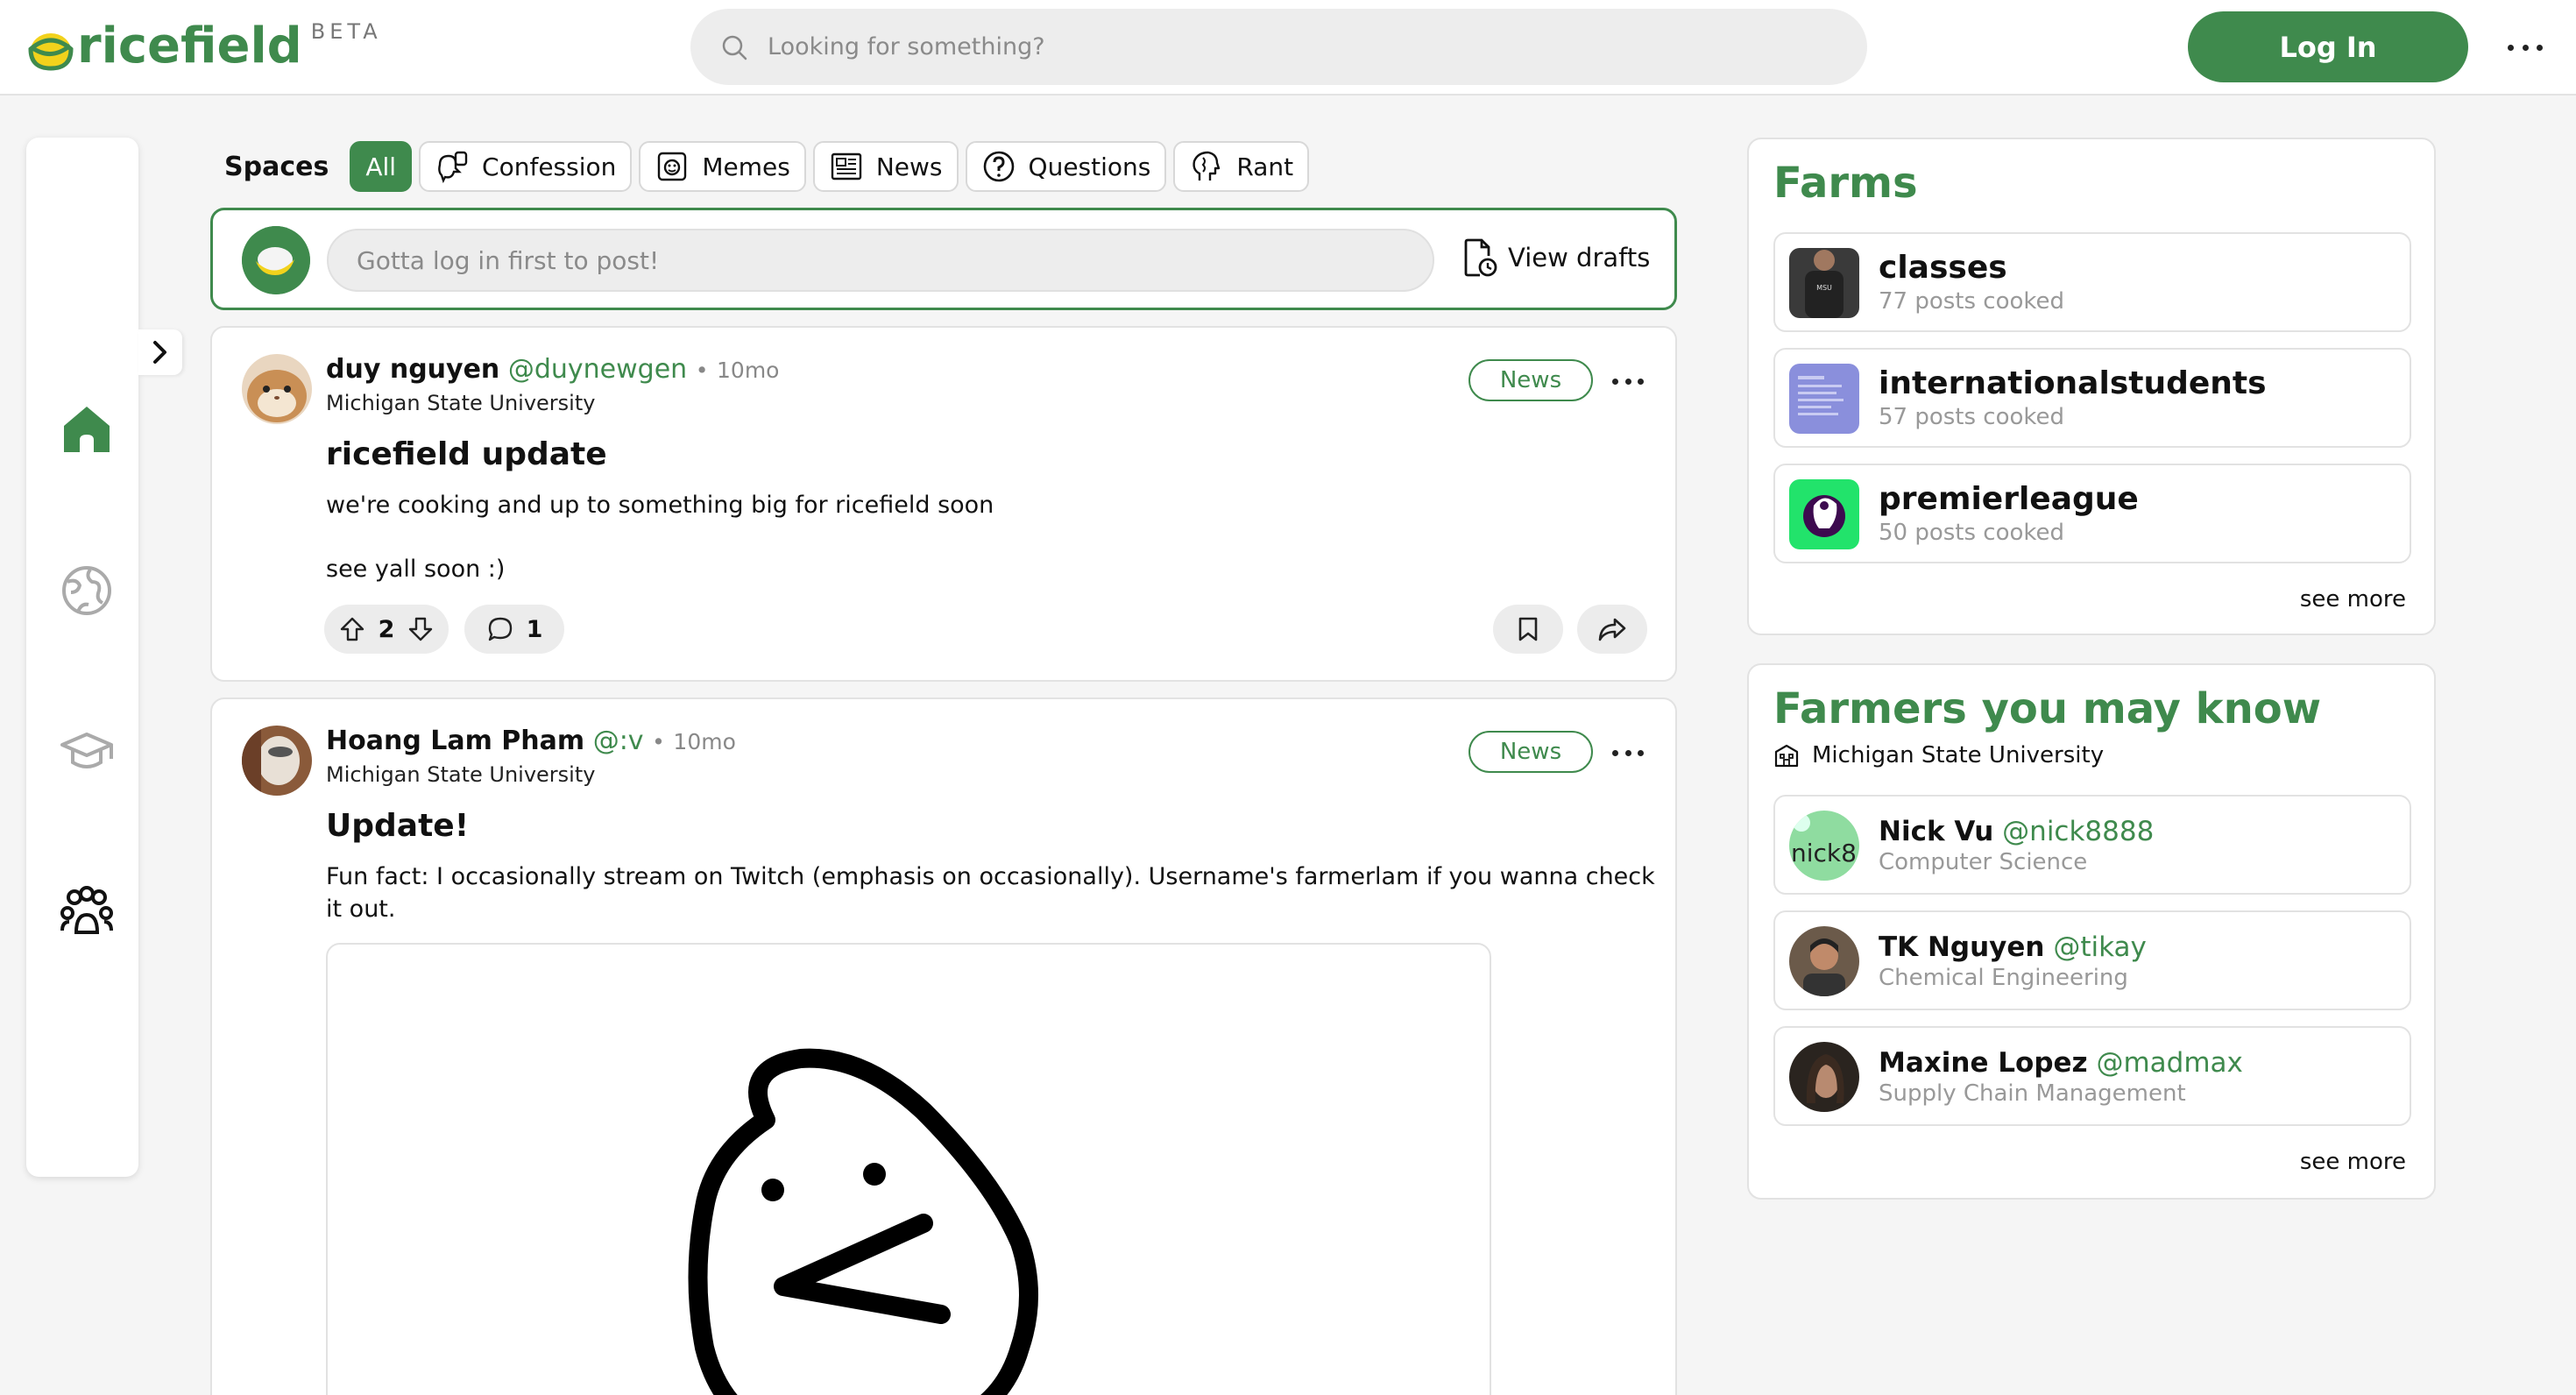 This screenshot has width=2576, height=1395. What do you see at coordinates (1824, 514) in the screenshot?
I see `farm-thumbnail` at bounding box center [1824, 514].